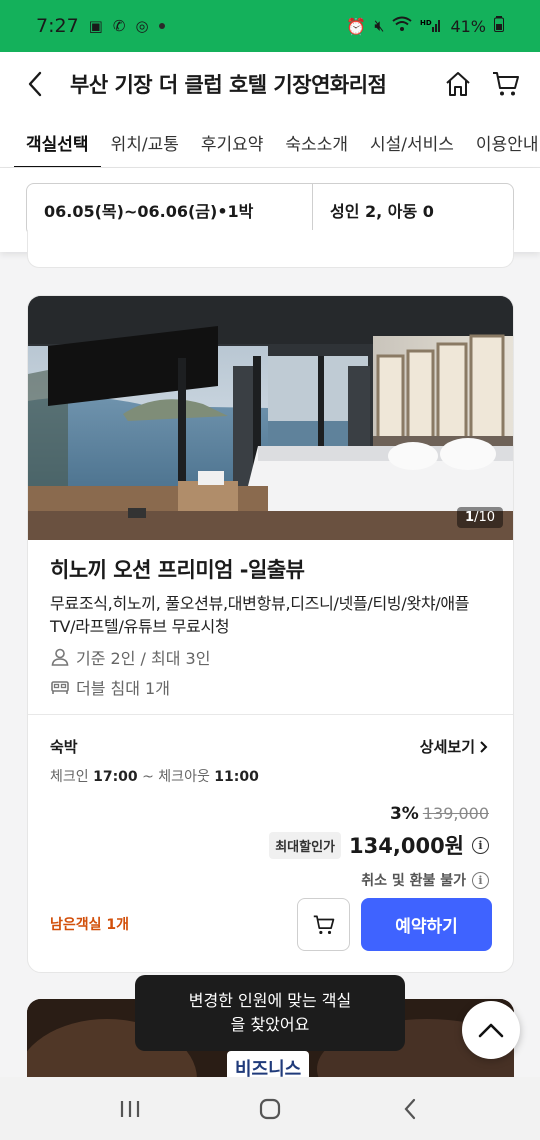  I want to click on instagram-icon: ◎, so click(142, 26).